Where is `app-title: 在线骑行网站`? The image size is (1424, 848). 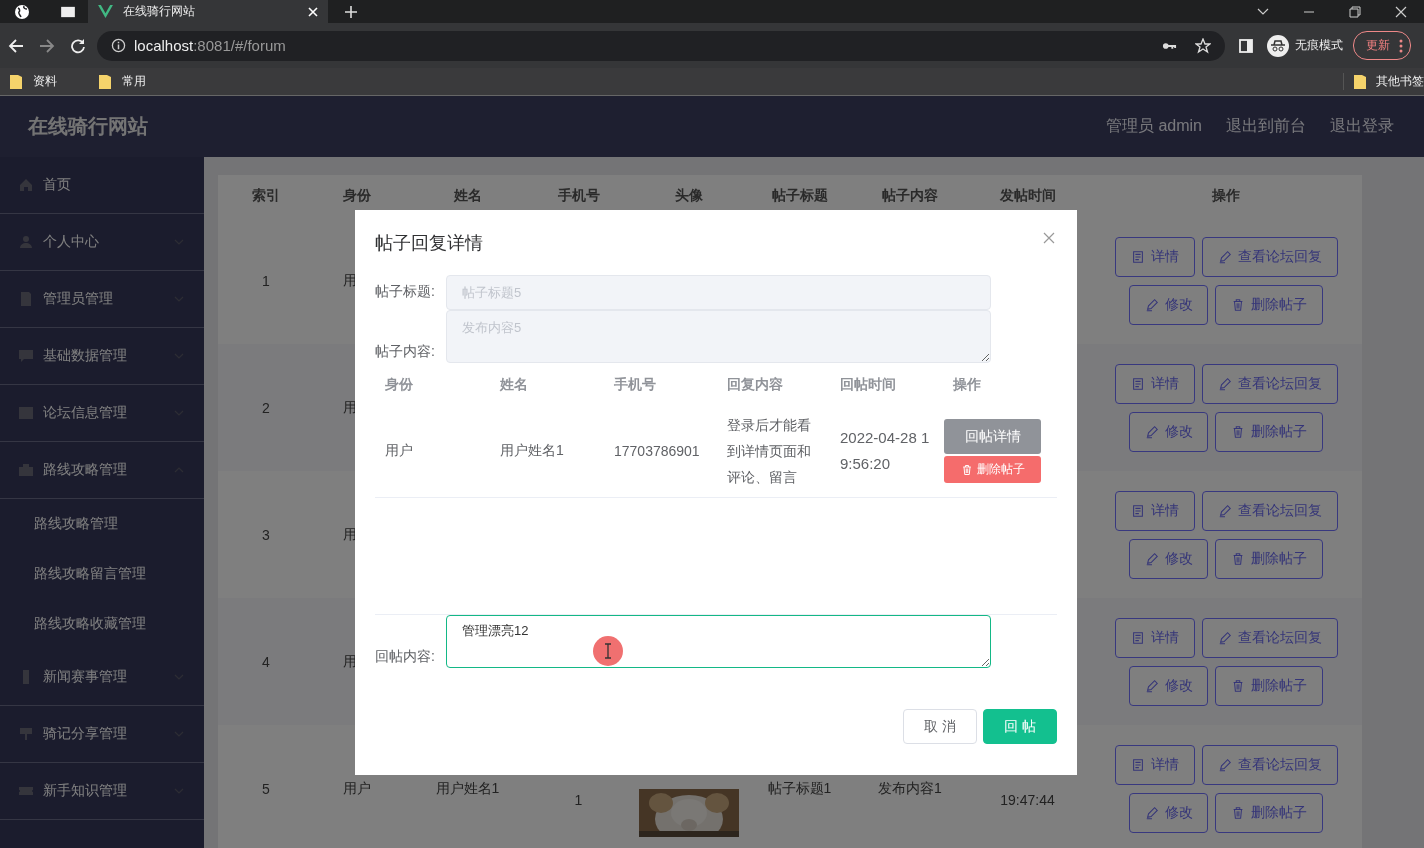
app-title: 在线骑行网站 is located at coordinates (88, 126).